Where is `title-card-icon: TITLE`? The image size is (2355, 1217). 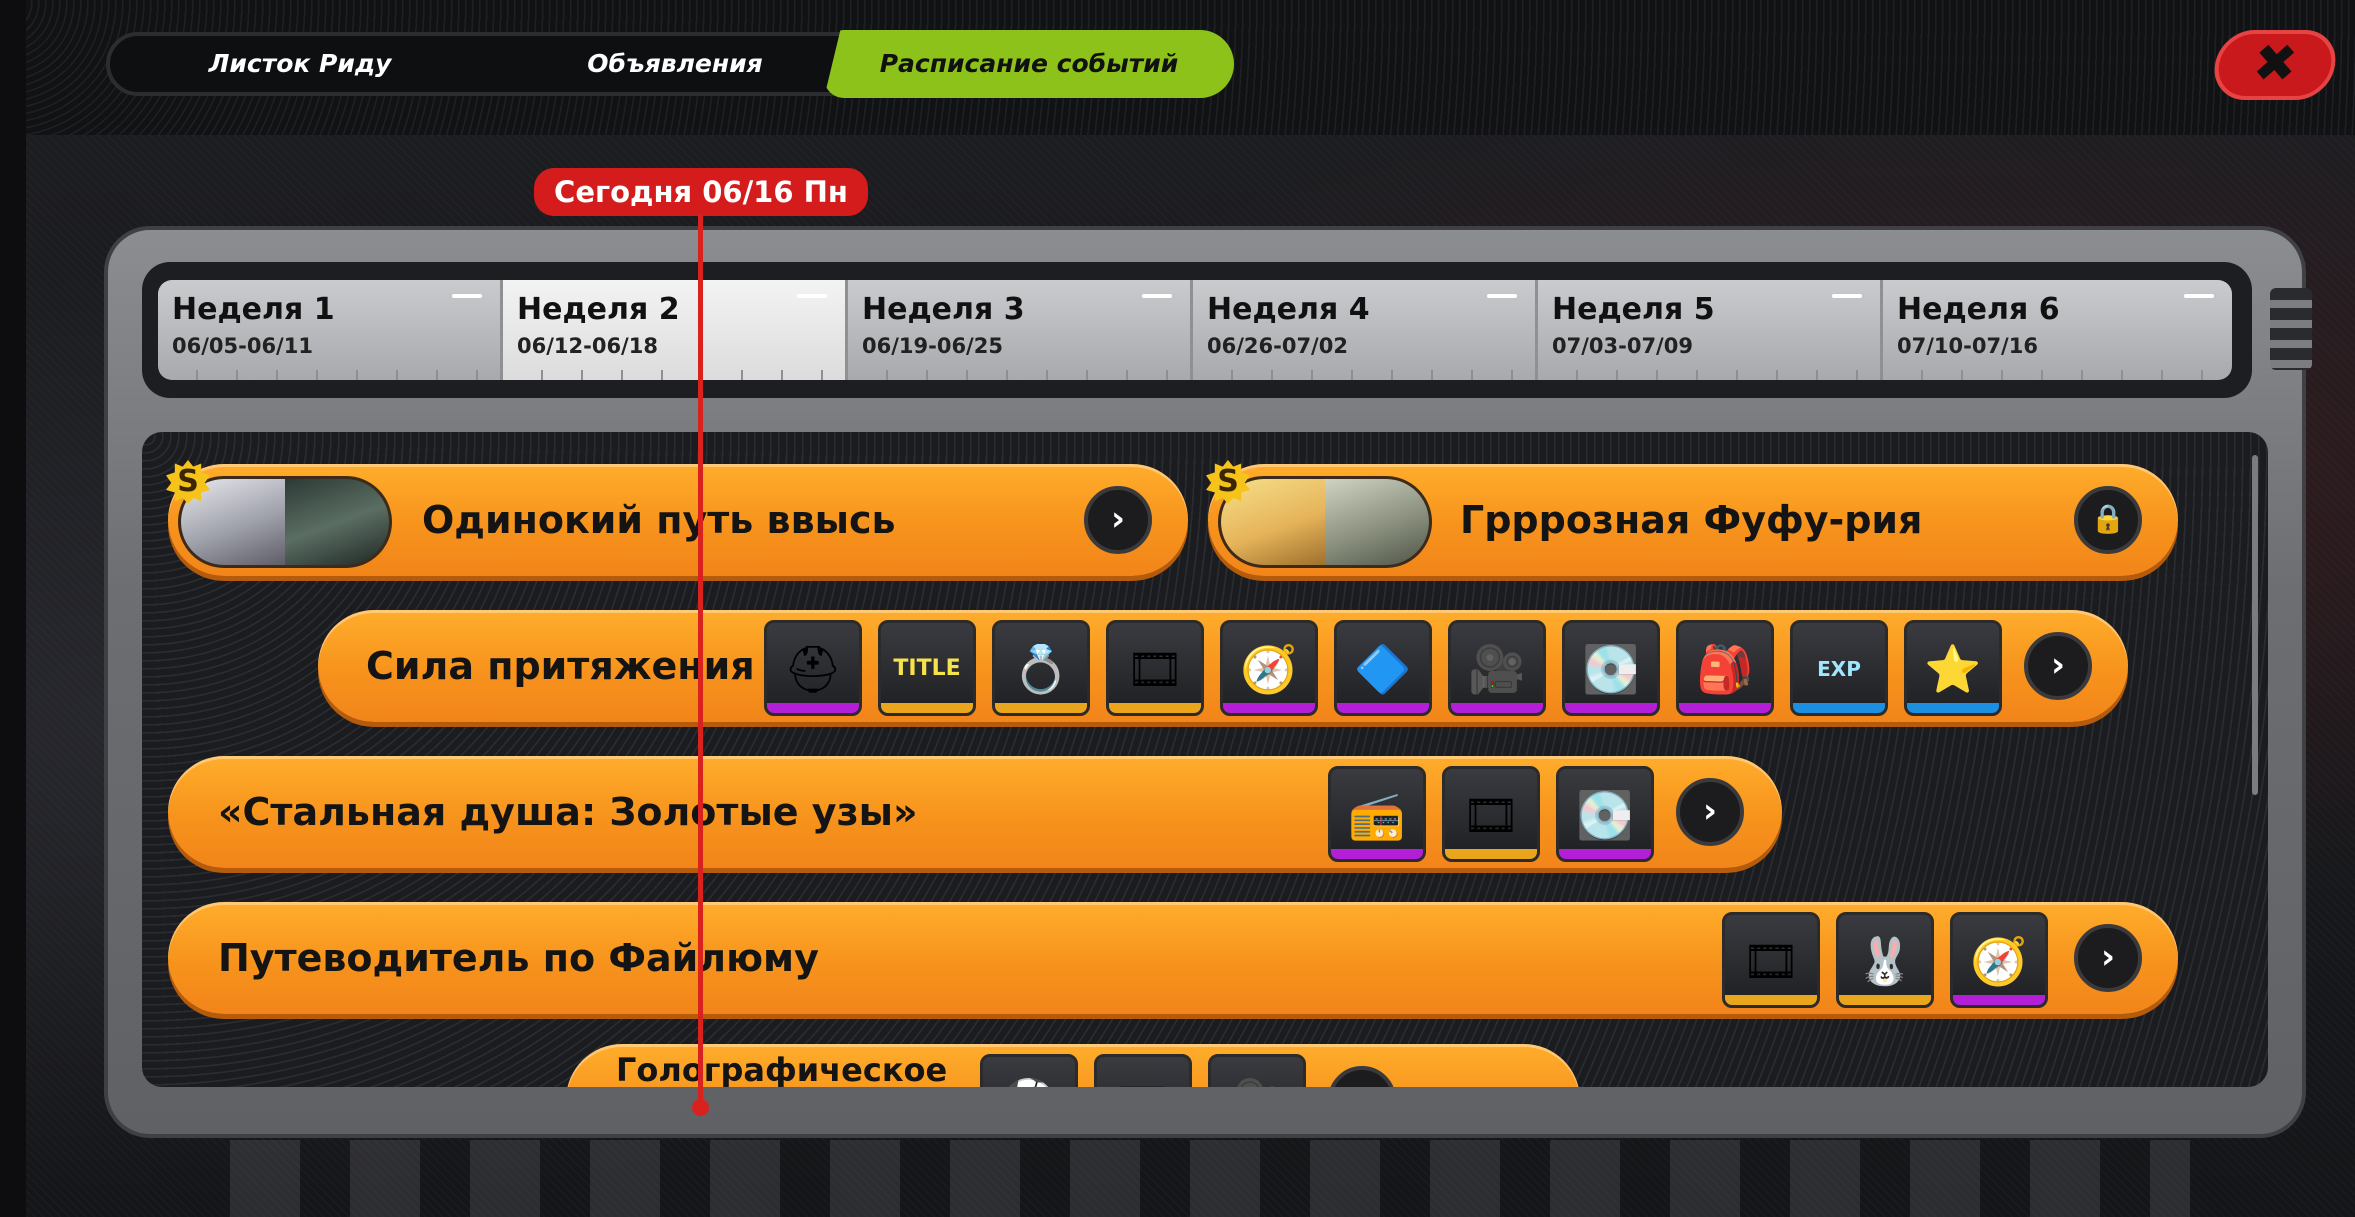 title-card-icon: TITLE is located at coordinates (927, 668).